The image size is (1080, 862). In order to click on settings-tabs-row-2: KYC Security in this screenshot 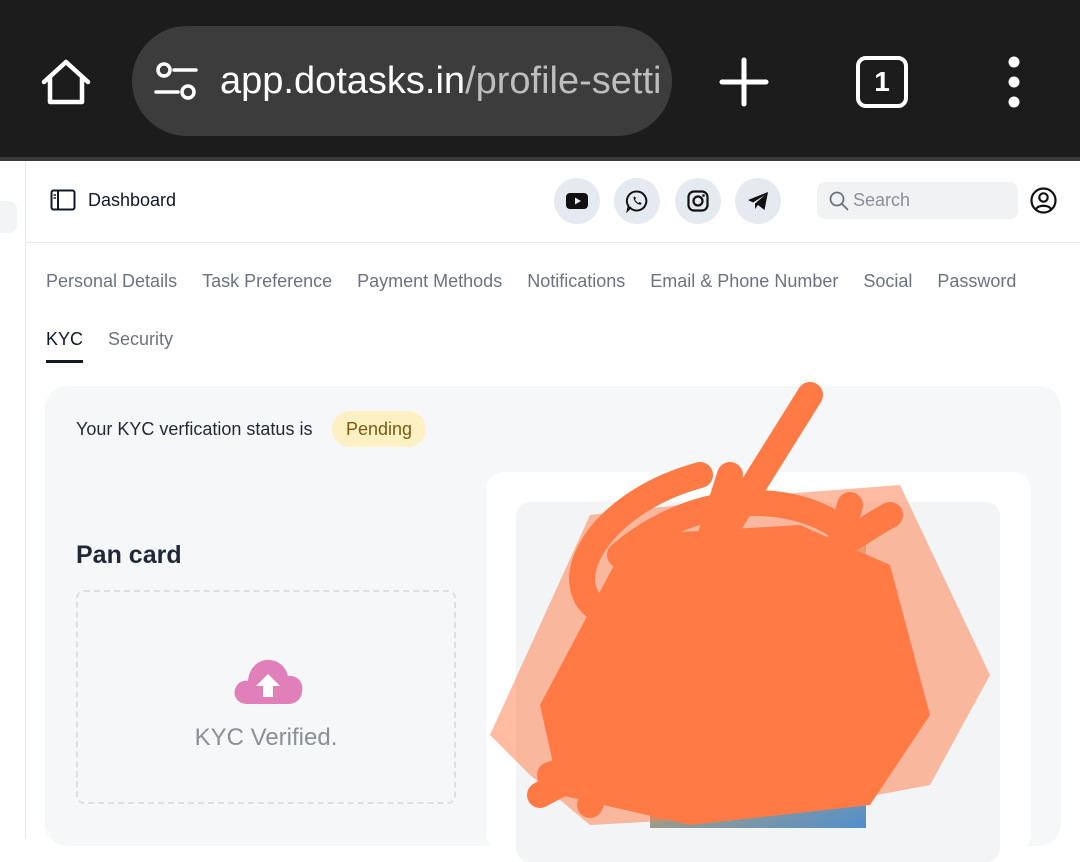, I will do `click(109, 343)`.